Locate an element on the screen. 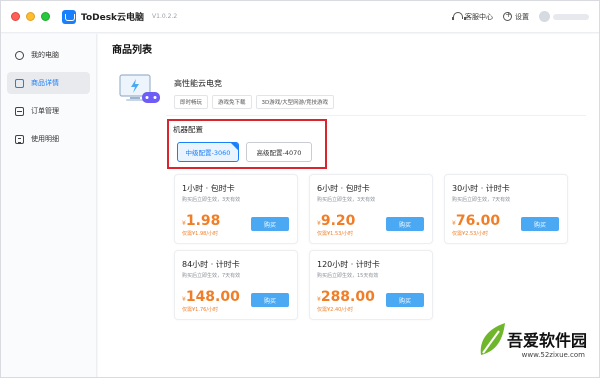 The width and height of the screenshot is (600, 378). machine-config-section: 机器配置 中级配置-3060 高级配置-4070 is located at coordinates (247, 144).